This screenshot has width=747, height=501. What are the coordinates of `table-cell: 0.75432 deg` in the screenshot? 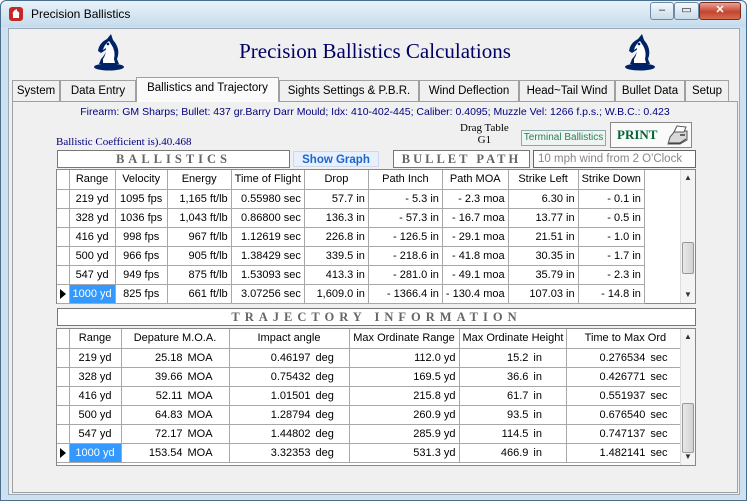 It's located at (289, 377).